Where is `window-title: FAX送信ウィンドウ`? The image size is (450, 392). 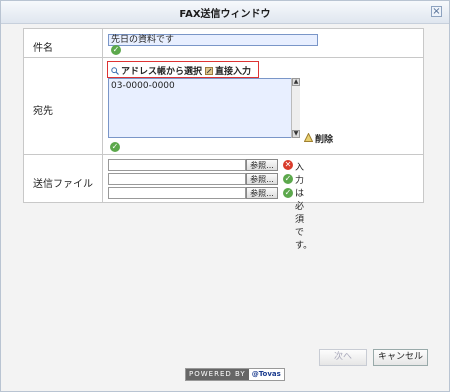 window-title: FAX送信ウィンドウ is located at coordinates (225, 14).